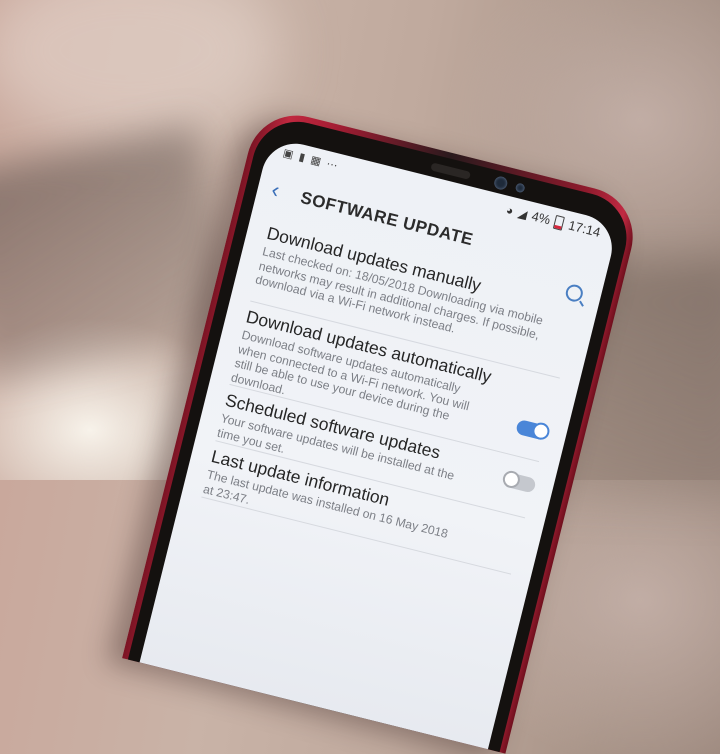 The width and height of the screenshot is (720, 754). I want to click on signal-icon: ◢, so click(522, 213).